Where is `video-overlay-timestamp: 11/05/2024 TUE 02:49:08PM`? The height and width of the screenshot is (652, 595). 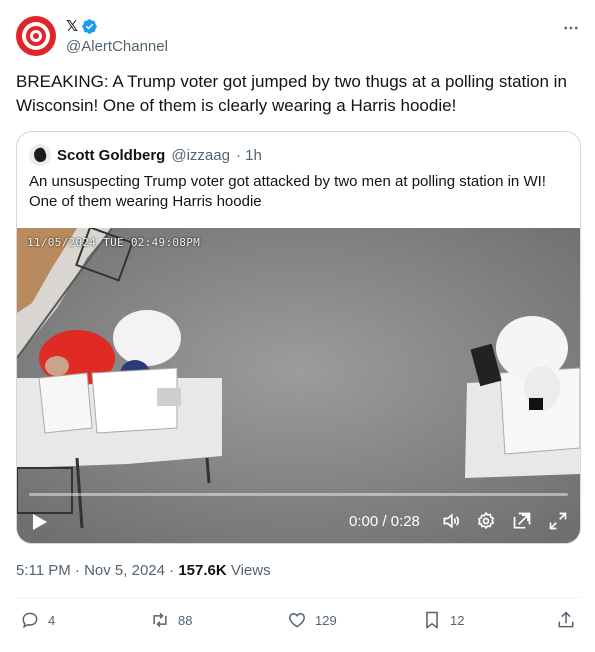
video-overlay-timestamp: 11/05/2024 TUE 02:49:08PM is located at coordinates (114, 242).